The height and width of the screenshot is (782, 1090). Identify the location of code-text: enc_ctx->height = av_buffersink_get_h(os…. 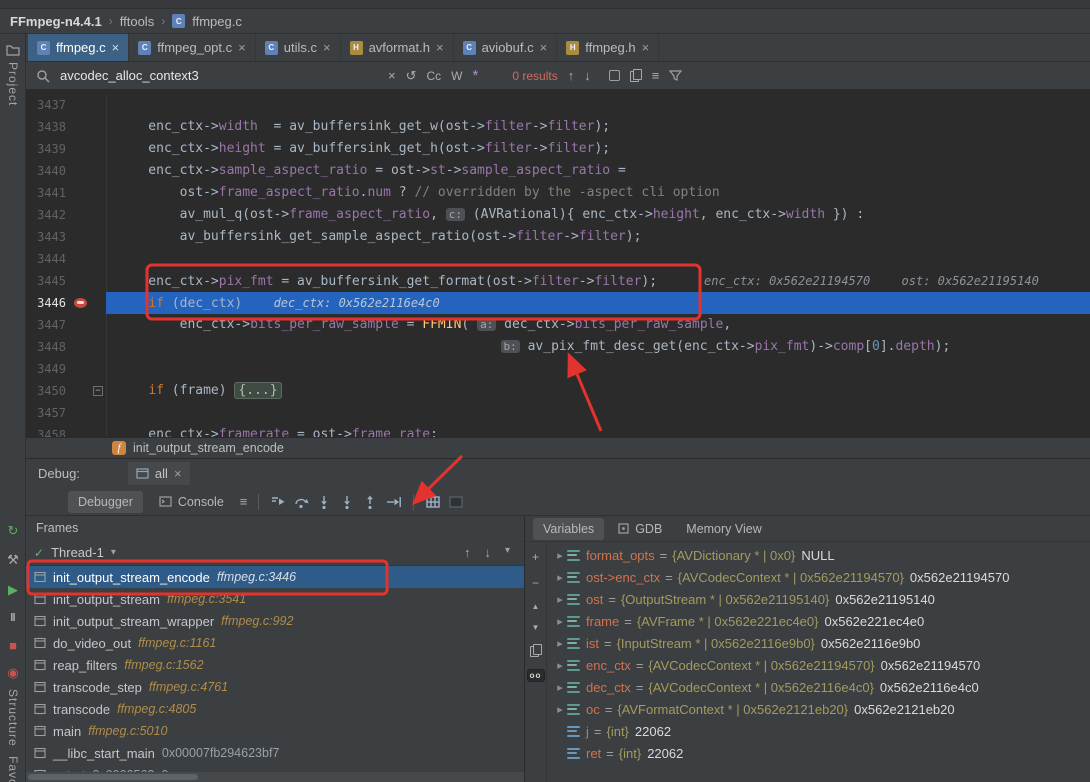
(598, 149).